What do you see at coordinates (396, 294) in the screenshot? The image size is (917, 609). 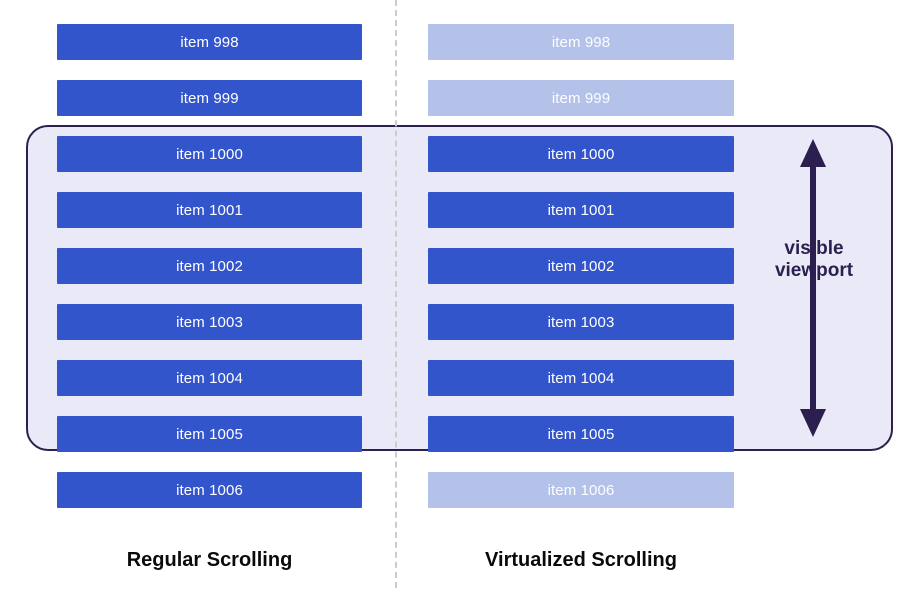 I see `column-divider` at bounding box center [396, 294].